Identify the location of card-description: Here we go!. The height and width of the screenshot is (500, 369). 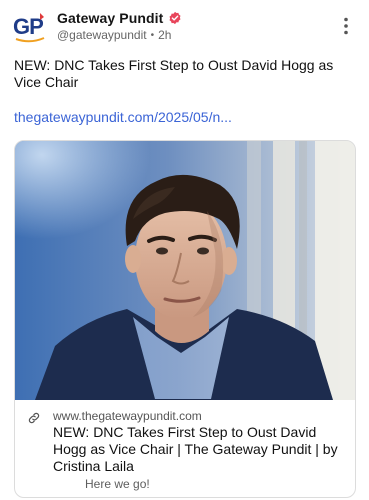
(117, 484).